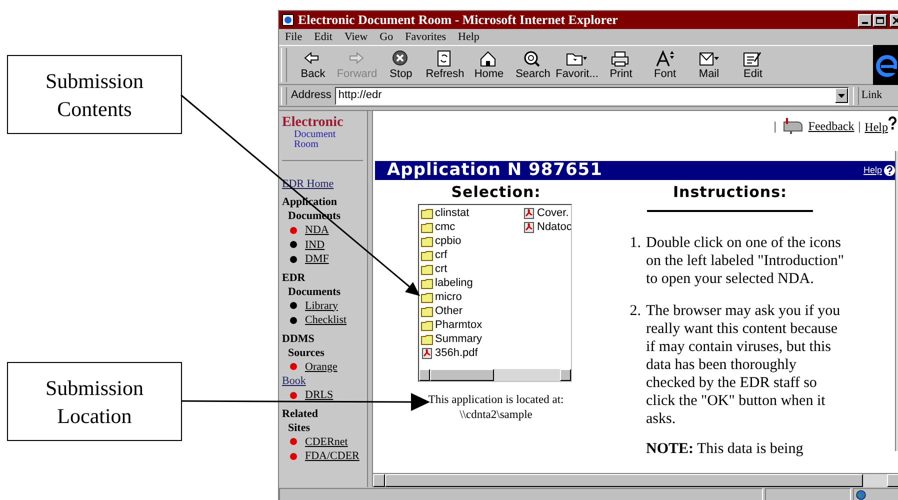 Image resolution: width=898 pixels, height=500 pixels. I want to click on section-heading: Related, so click(301, 413).